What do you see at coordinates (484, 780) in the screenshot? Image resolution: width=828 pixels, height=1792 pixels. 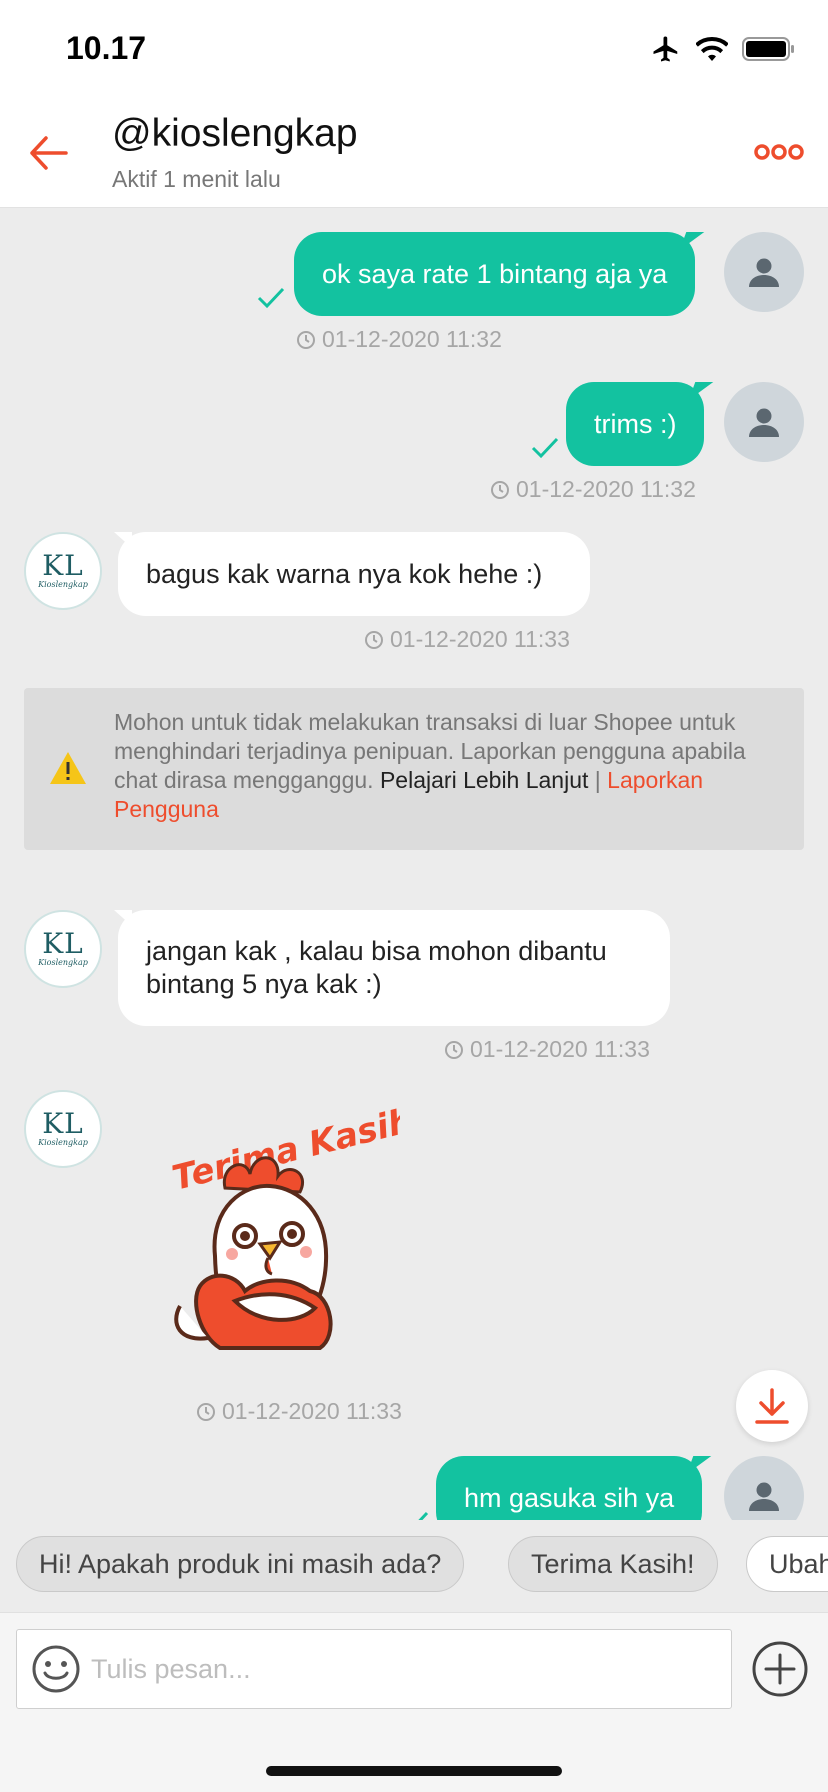 I see `learn-more-link: Pelajari Lebih Lanjut` at bounding box center [484, 780].